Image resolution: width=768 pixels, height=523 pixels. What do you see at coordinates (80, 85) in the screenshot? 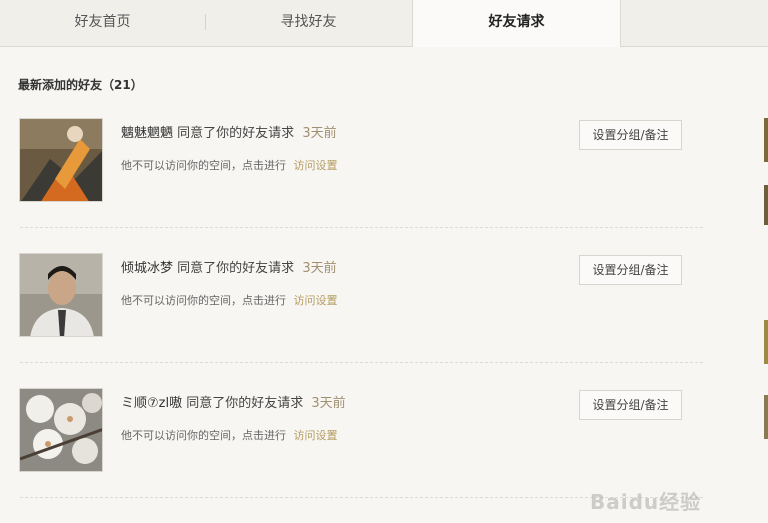
I see `section-title: 最新添加的好友（21）` at bounding box center [80, 85].